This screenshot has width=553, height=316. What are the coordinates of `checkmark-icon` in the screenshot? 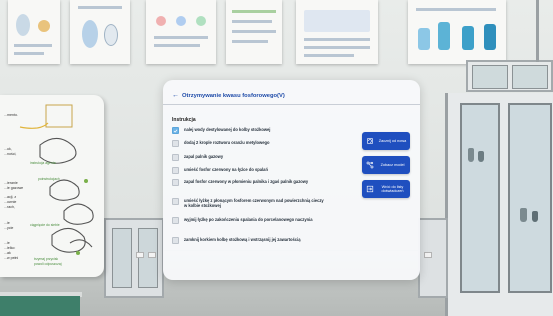 It's located at (175, 131).